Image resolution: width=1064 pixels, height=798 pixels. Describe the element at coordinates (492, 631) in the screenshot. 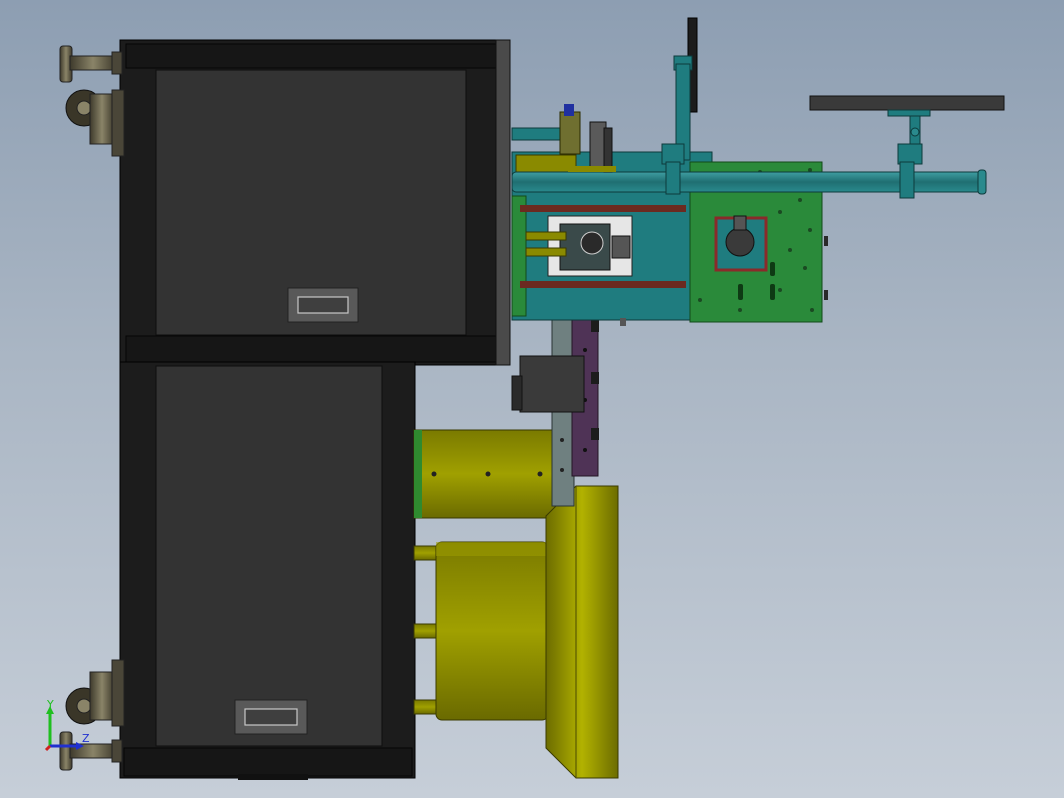

I see `cylinder-body` at that location.